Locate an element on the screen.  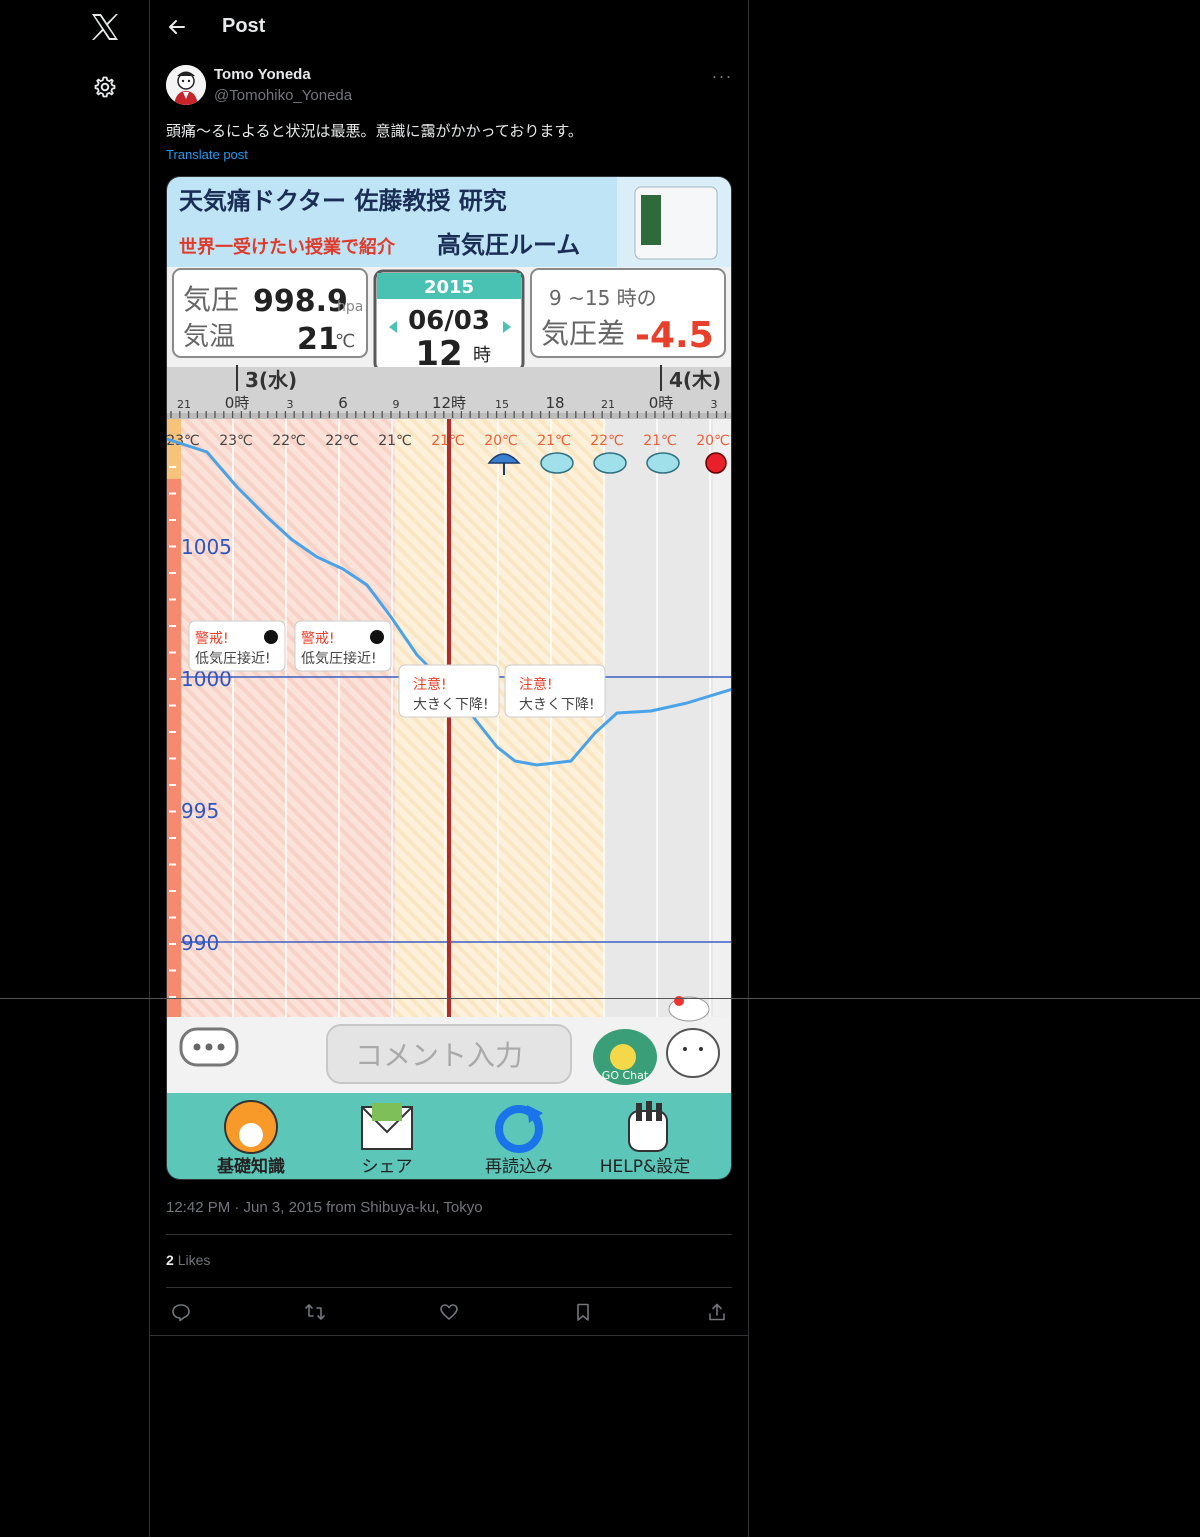
banner-subtitle: 世界一受けたい授業で紹介 is located at coordinates (287, 247).